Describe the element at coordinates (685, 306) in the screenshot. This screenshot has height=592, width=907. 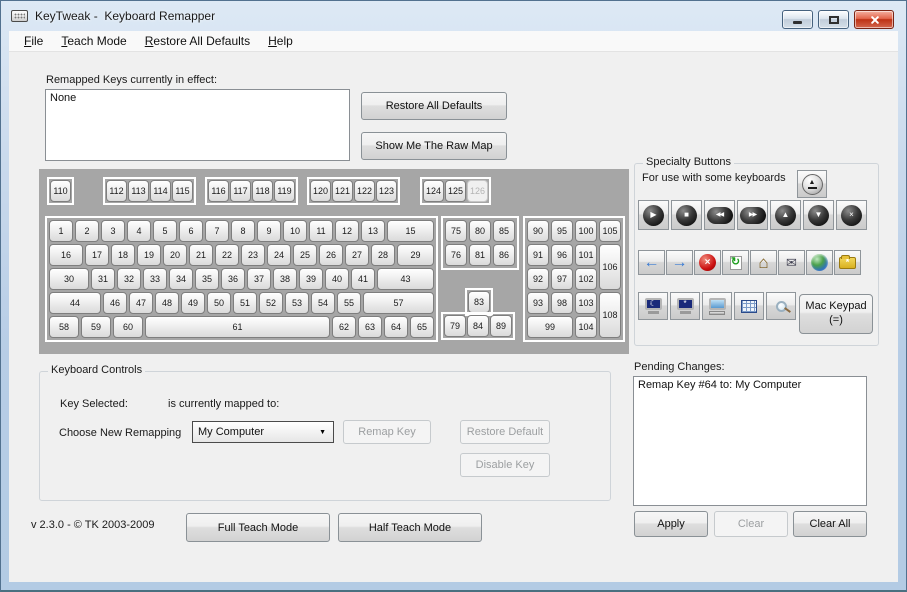
I see `monitor-wake-button: *` at that location.